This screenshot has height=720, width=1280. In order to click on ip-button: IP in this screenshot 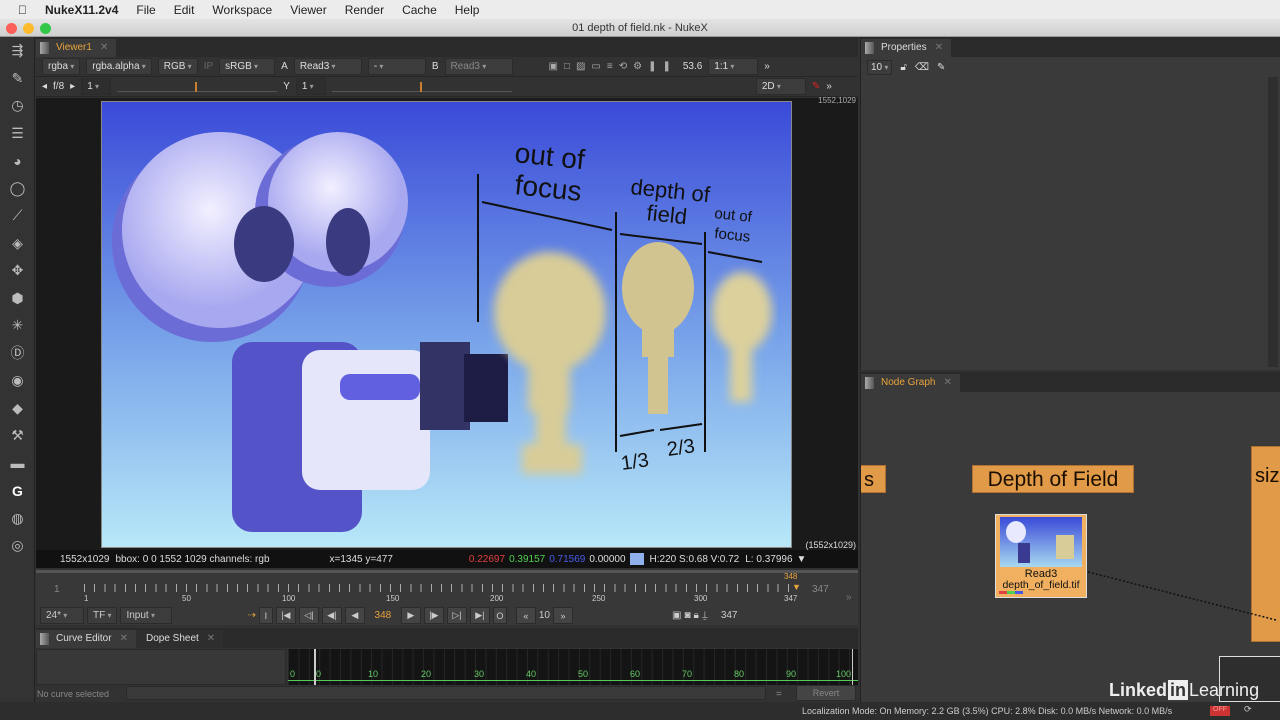, I will do `click(208, 66)`.